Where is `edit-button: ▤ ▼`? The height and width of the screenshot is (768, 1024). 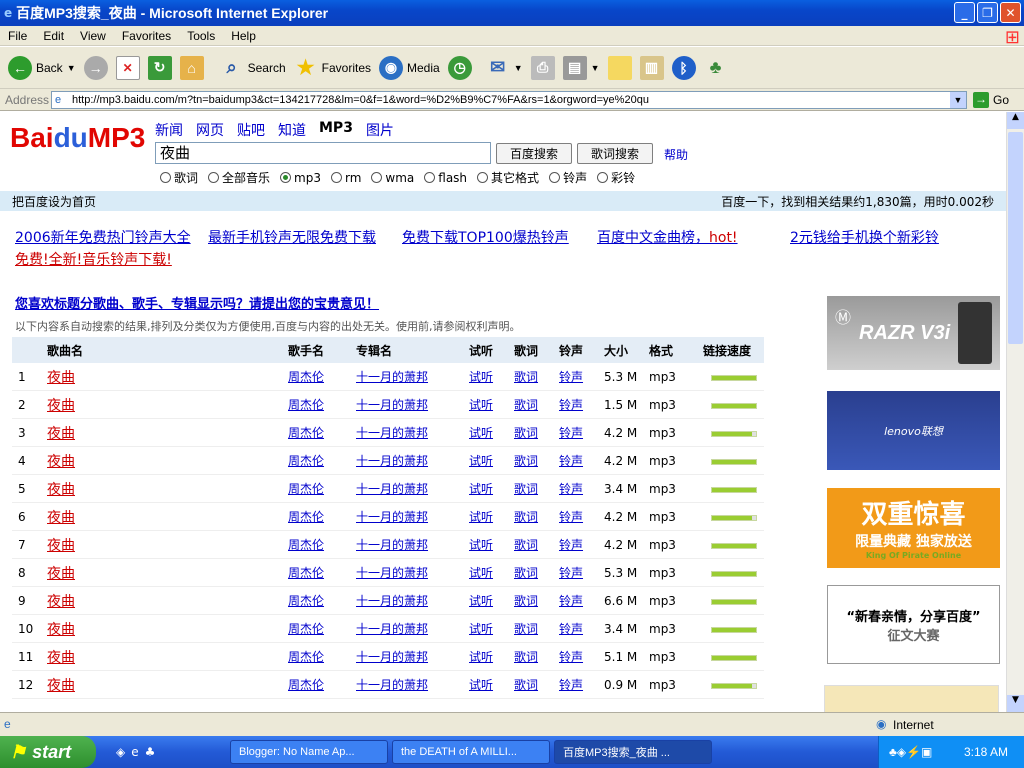
edit-button: ▤ ▼ is located at coordinates (581, 67).